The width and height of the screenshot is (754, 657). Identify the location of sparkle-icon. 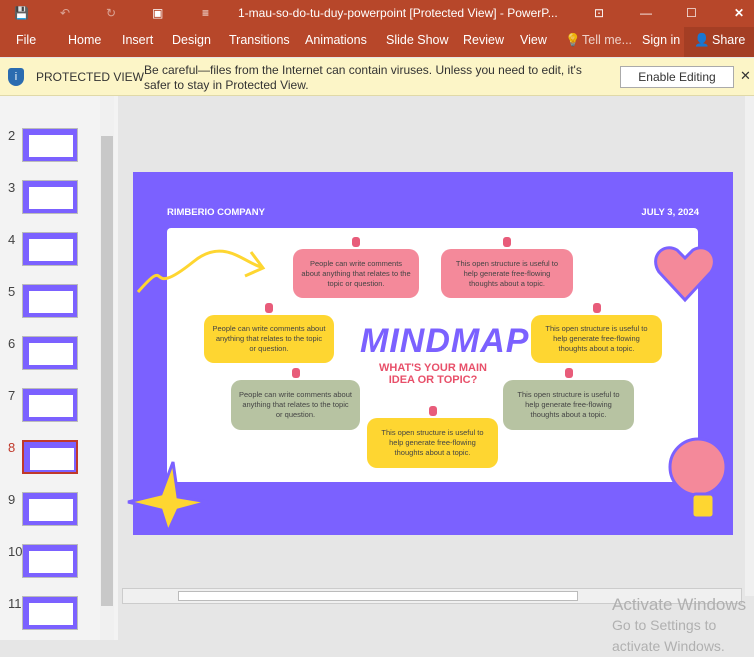
(168, 496).